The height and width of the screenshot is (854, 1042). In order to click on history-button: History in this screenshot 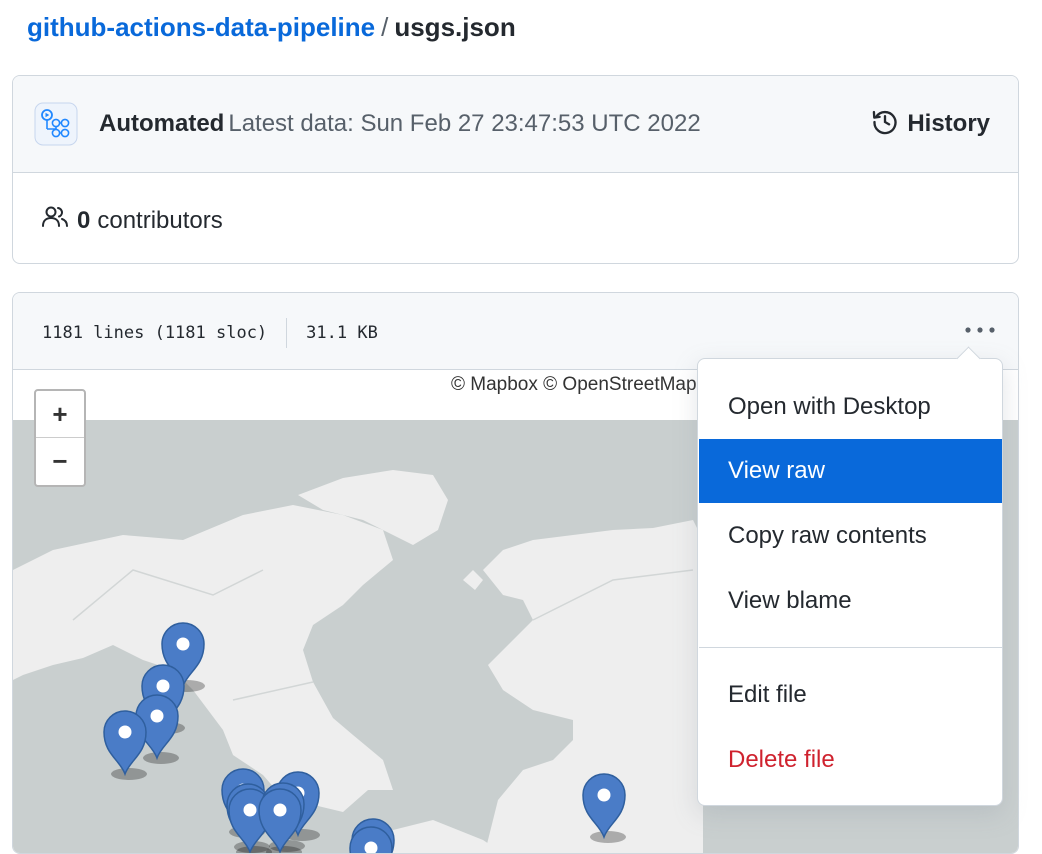, I will do `click(930, 124)`.